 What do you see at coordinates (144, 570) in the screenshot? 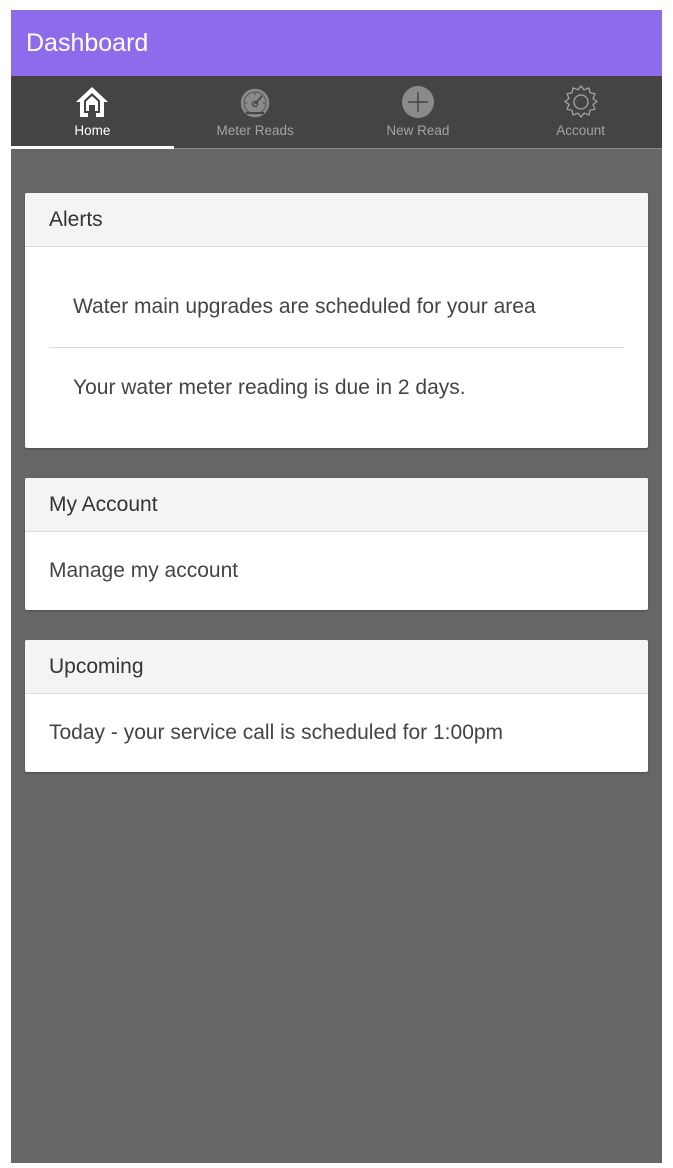
I see `manage-account-label: Manage my account` at bounding box center [144, 570].